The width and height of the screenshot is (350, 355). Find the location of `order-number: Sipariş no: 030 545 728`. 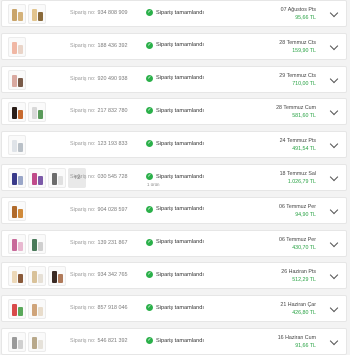

order-number: Sipariş no: 030 545 728 is located at coordinates (98, 177).